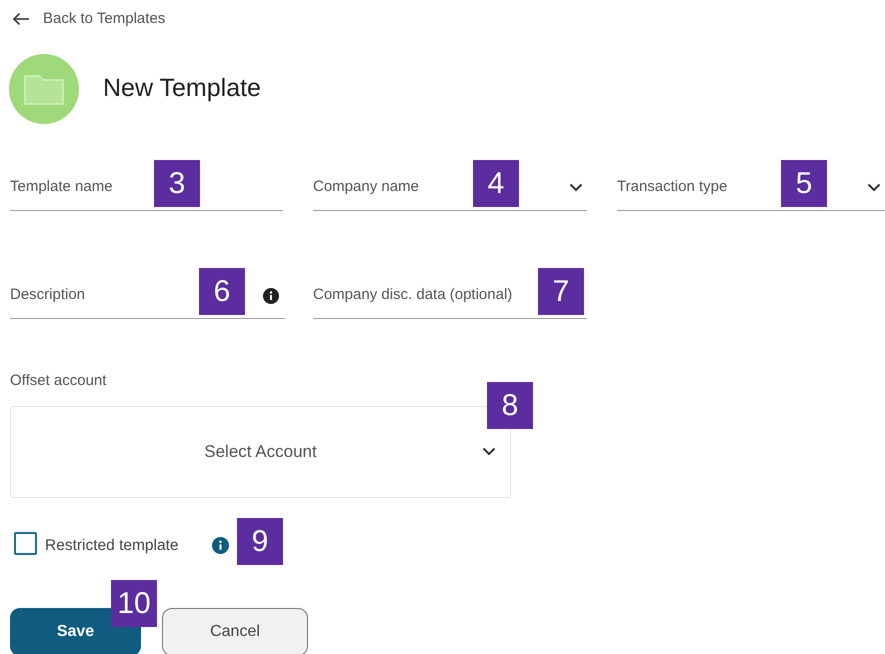 The image size is (885, 654). Describe the element at coordinates (260, 541) in the screenshot. I see `callout-badge: 9` at that location.